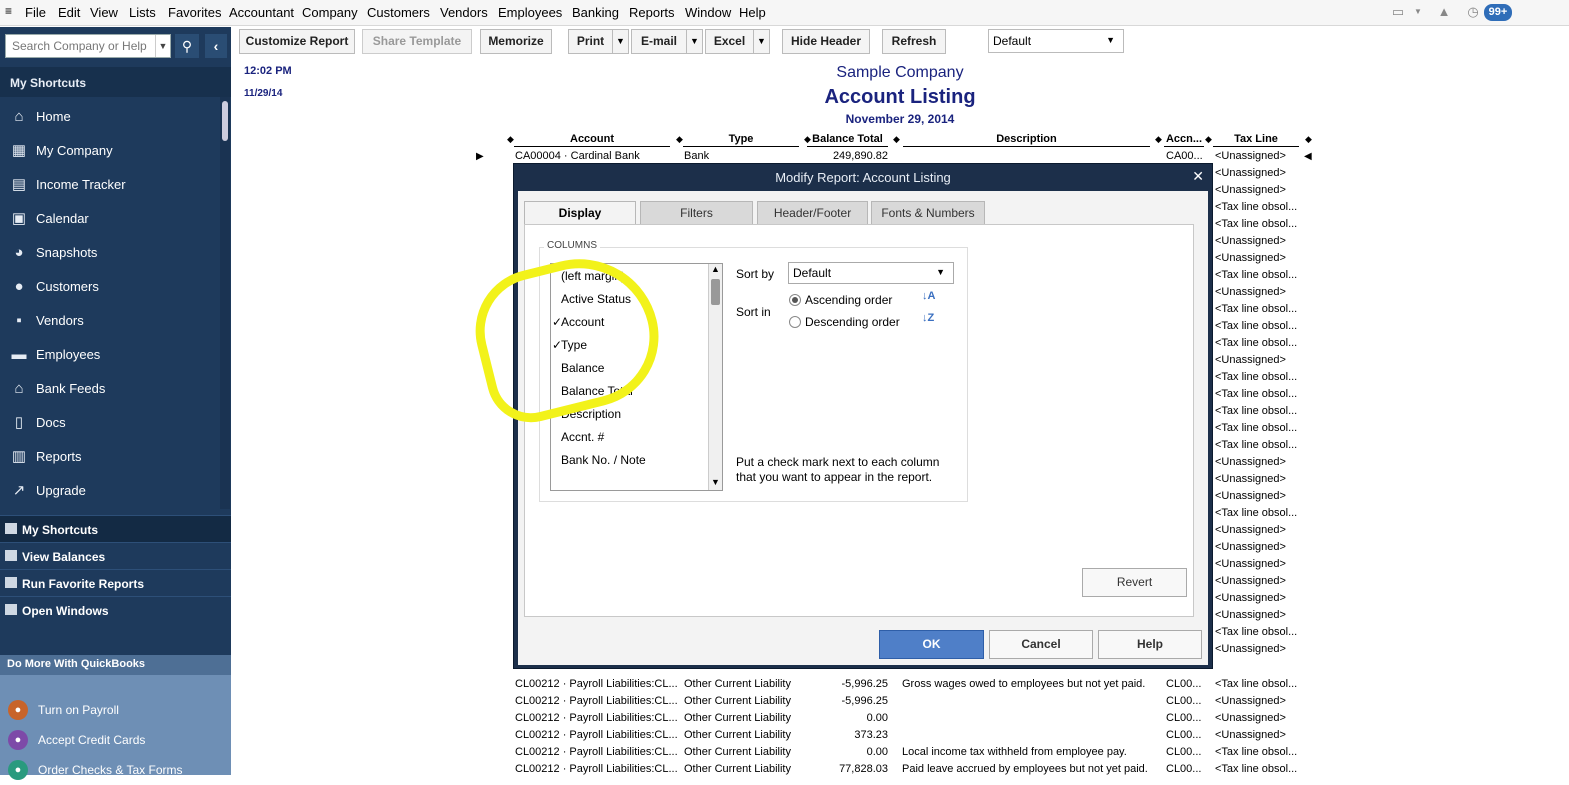 The height and width of the screenshot is (785, 1569). What do you see at coordinates (914, 41) in the screenshot?
I see `refresh-button: Refresh` at bounding box center [914, 41].